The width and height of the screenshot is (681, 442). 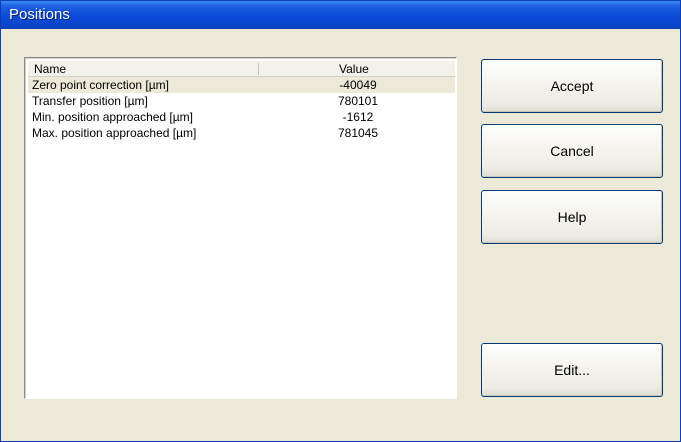 What do you see at coordinates (358, 85) in the screenshot?
I see `row-value: -40049` at bounding box center [358, 85].